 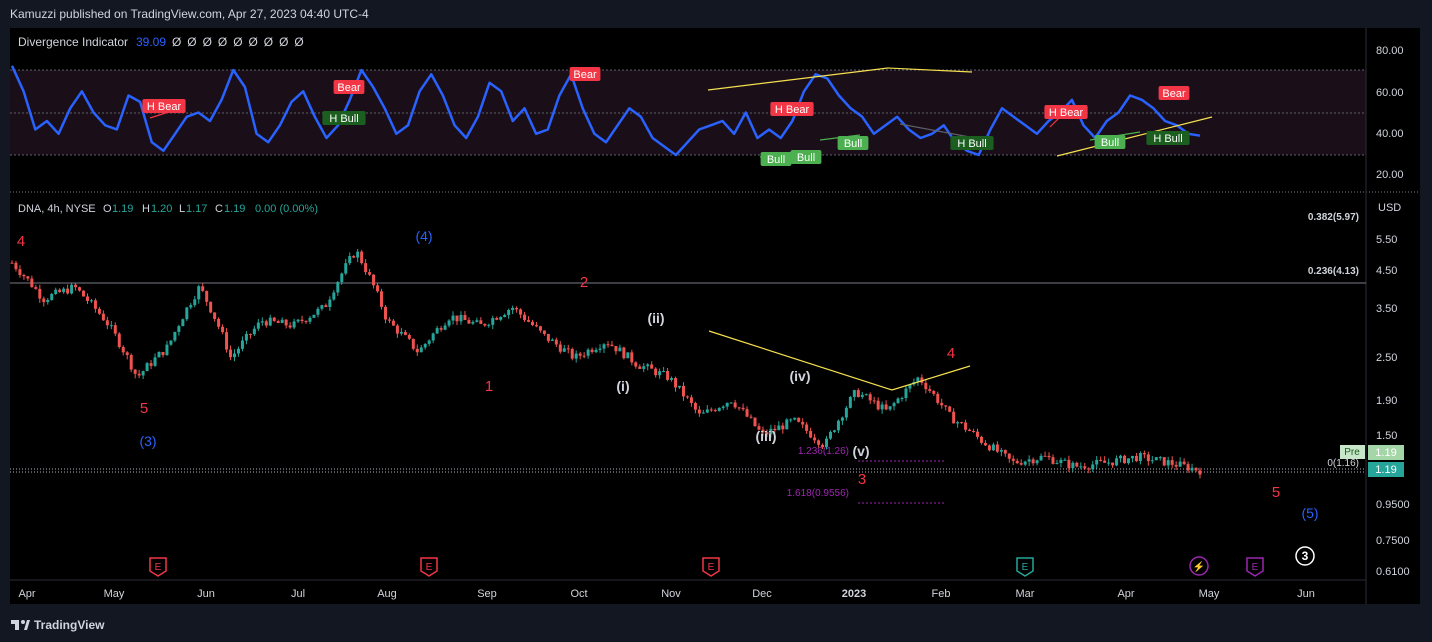 I want to click on indicator-tick-label: 60.00, so click(x=1390, y=93).